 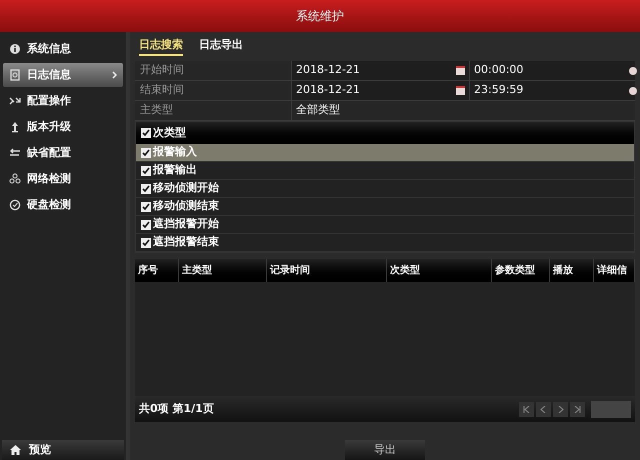 I want to click on column-header: 参数类型, so click(x=521, y=270).